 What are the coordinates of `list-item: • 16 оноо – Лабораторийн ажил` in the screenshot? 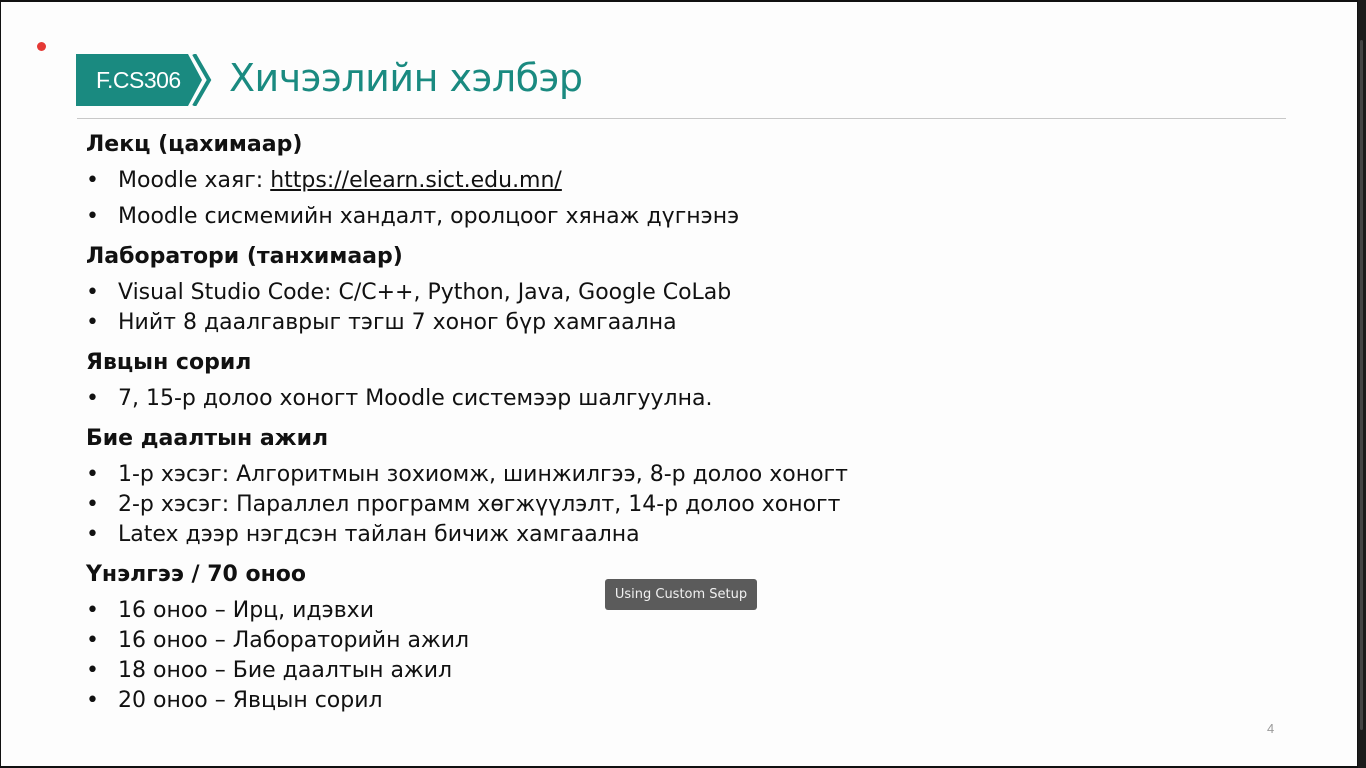 It's located at (661, 641).